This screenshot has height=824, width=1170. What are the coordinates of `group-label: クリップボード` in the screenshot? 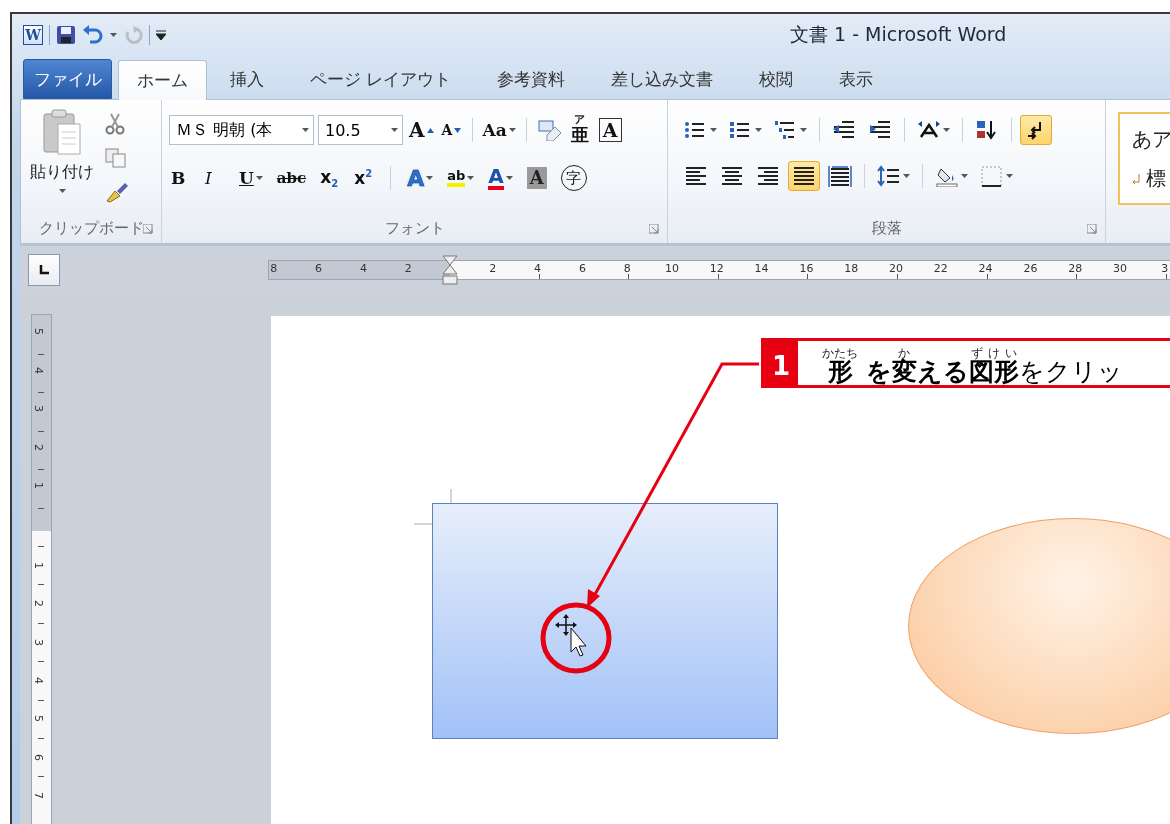 It's located at (91, 228).